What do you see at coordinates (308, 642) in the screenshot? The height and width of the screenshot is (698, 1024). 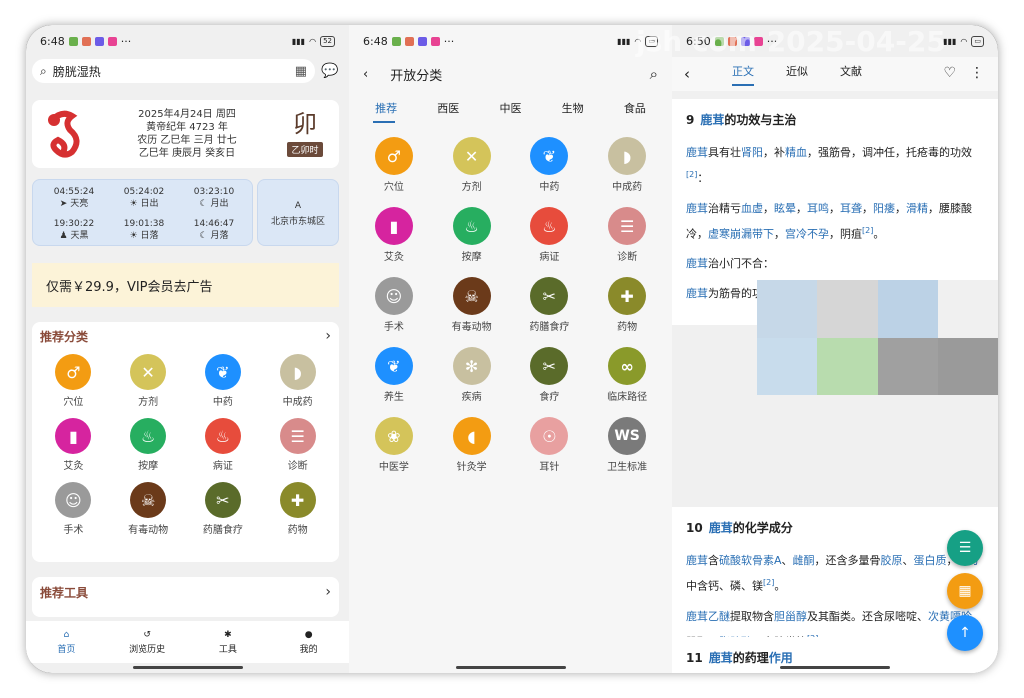 I see `tab-profile: ● 我的` at bounding box center [308, 642].